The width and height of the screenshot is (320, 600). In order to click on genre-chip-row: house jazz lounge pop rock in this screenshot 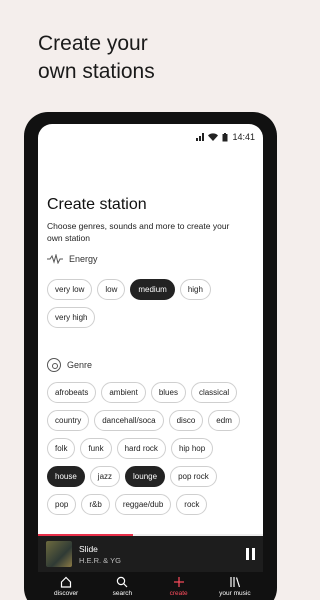, I will do `click(153, 476)`.